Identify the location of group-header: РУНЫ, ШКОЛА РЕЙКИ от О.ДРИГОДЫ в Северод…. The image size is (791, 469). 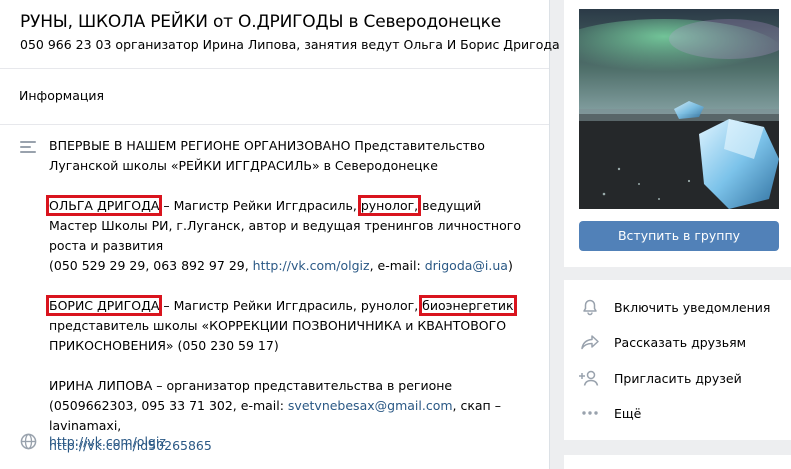
(280, 34).